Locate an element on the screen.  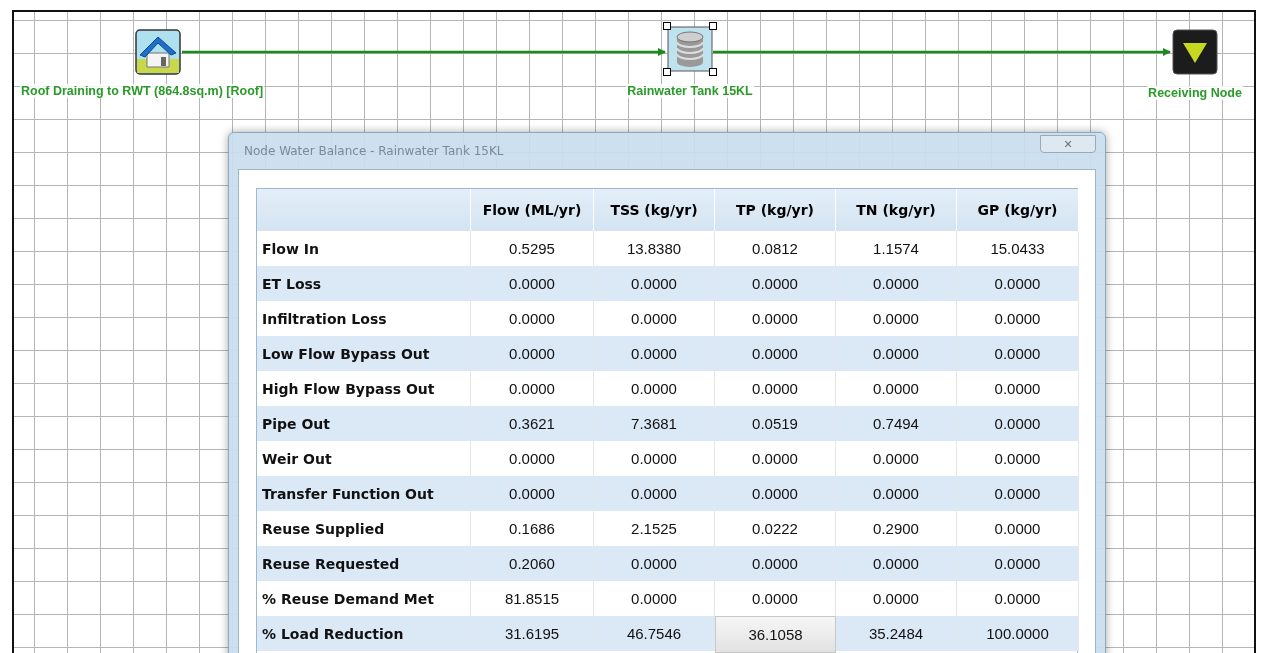
row-label: % Load Reduction is located at coordinates (364, 633).